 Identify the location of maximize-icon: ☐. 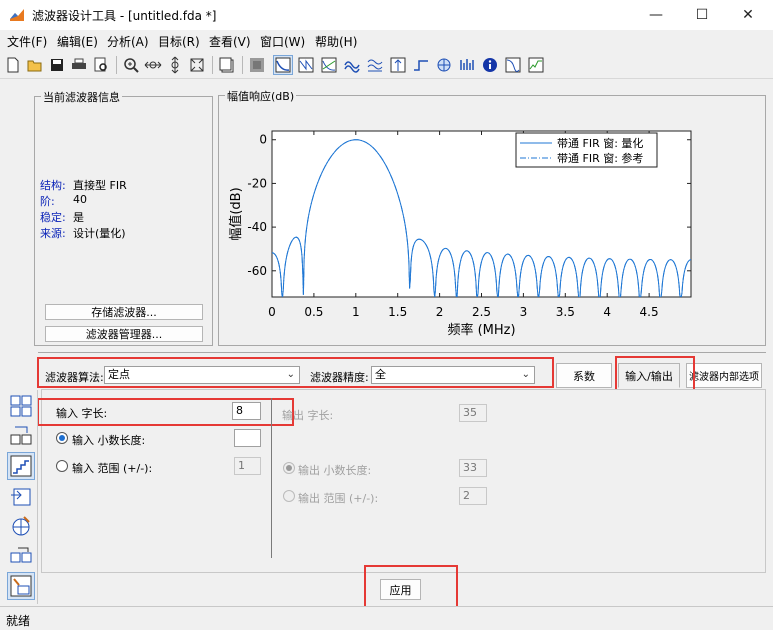
(702, 15).